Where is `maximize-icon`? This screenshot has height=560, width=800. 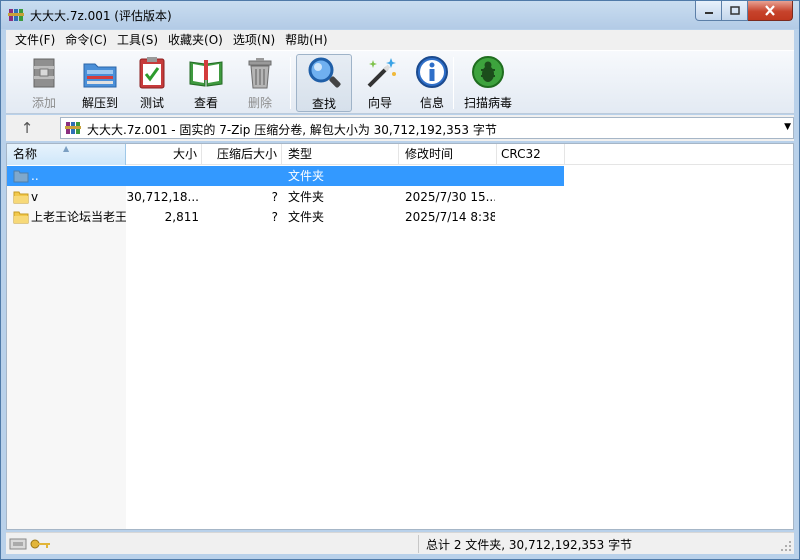 maximize-icon is located at coordinates (734, 10).